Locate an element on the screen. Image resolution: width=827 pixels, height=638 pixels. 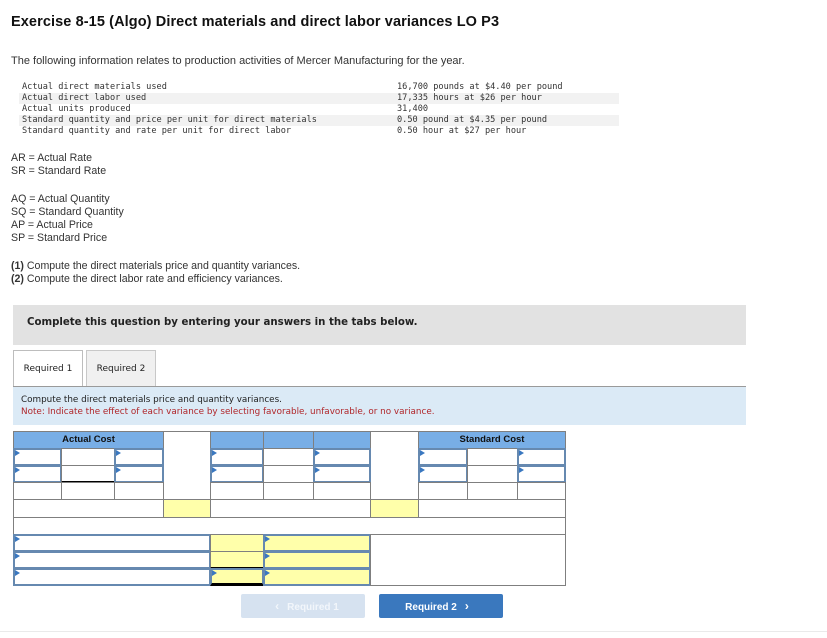
given-value: 17,335 hours at $26 per hour is located at coordinates (469, 98).